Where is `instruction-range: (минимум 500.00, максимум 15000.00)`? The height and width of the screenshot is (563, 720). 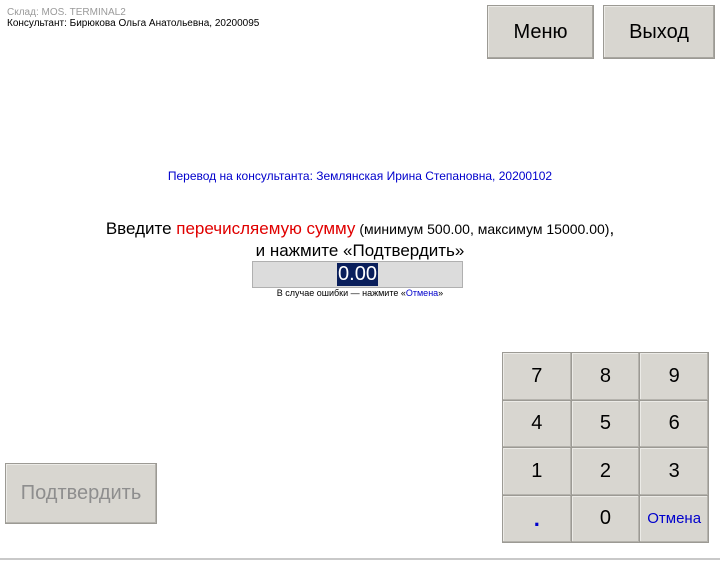 instruction-range: (минимум 500.00, максимум 15000.00) is located at coordinates (482, 229).